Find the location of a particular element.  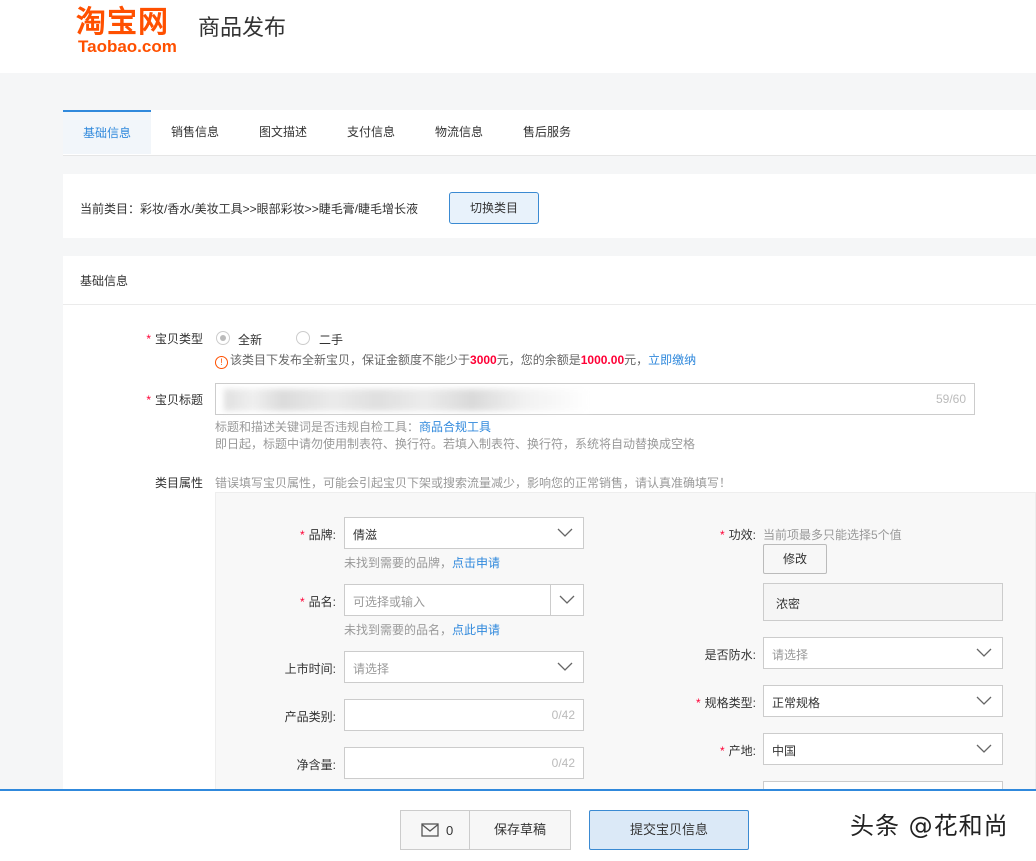

item-title-label-text: 宝贝标题 is located at coordinates (178, 400).